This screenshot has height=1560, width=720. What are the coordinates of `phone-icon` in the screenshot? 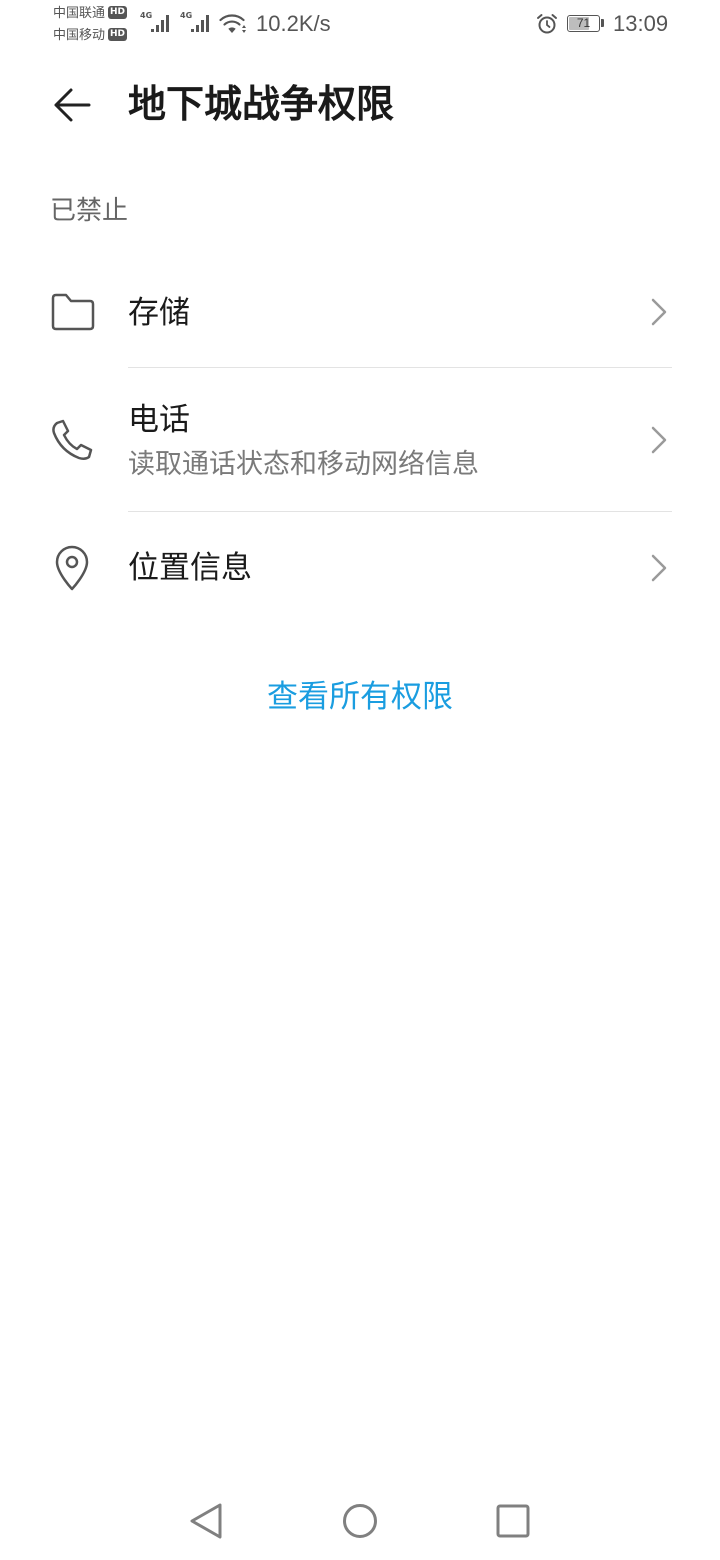 It's located at (72, 440).